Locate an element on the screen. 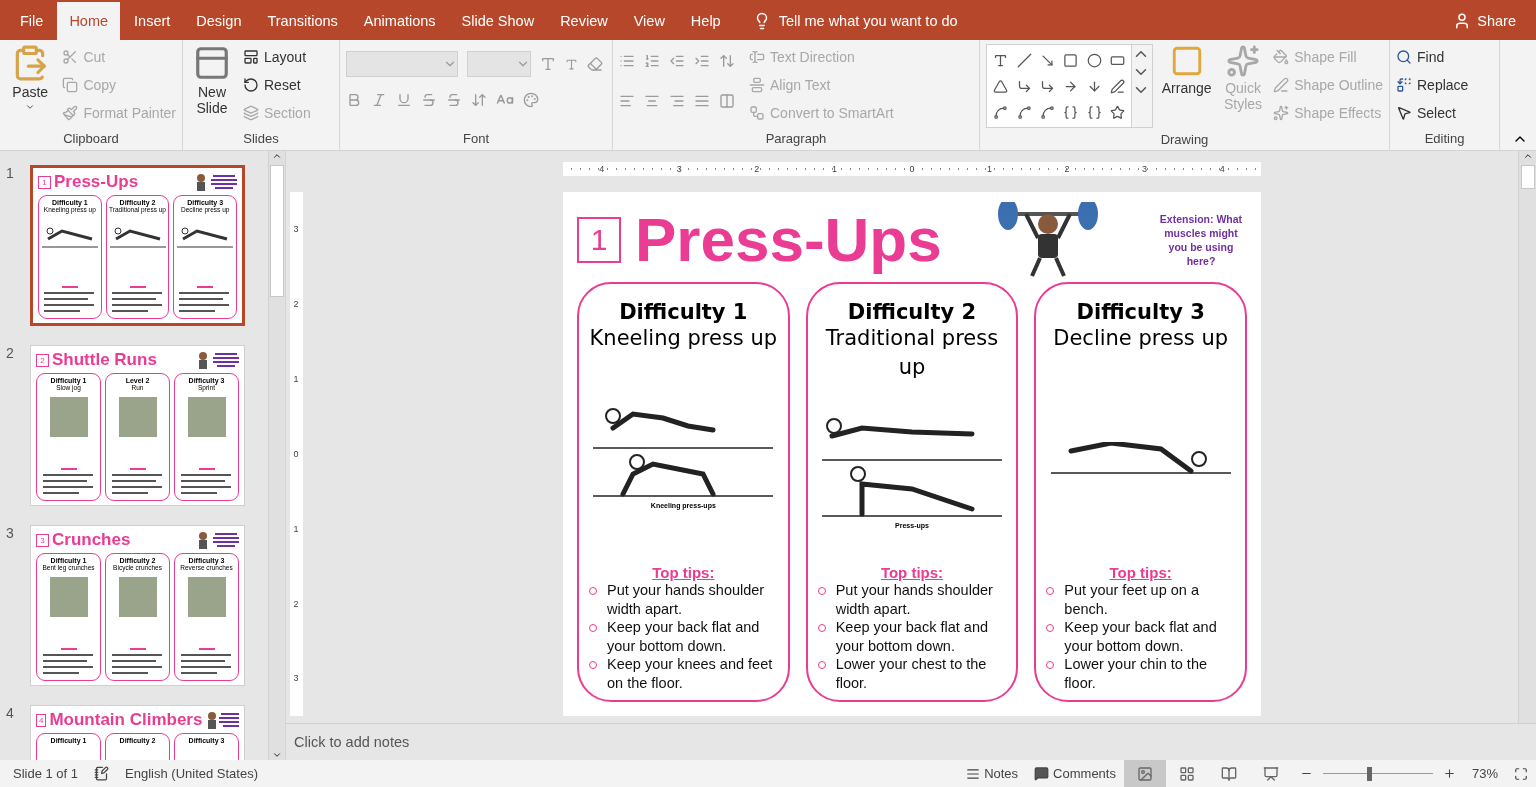 The width and height of the screenshot is (1536, 787). select-button: Select is located at coordinates (1432, 112).